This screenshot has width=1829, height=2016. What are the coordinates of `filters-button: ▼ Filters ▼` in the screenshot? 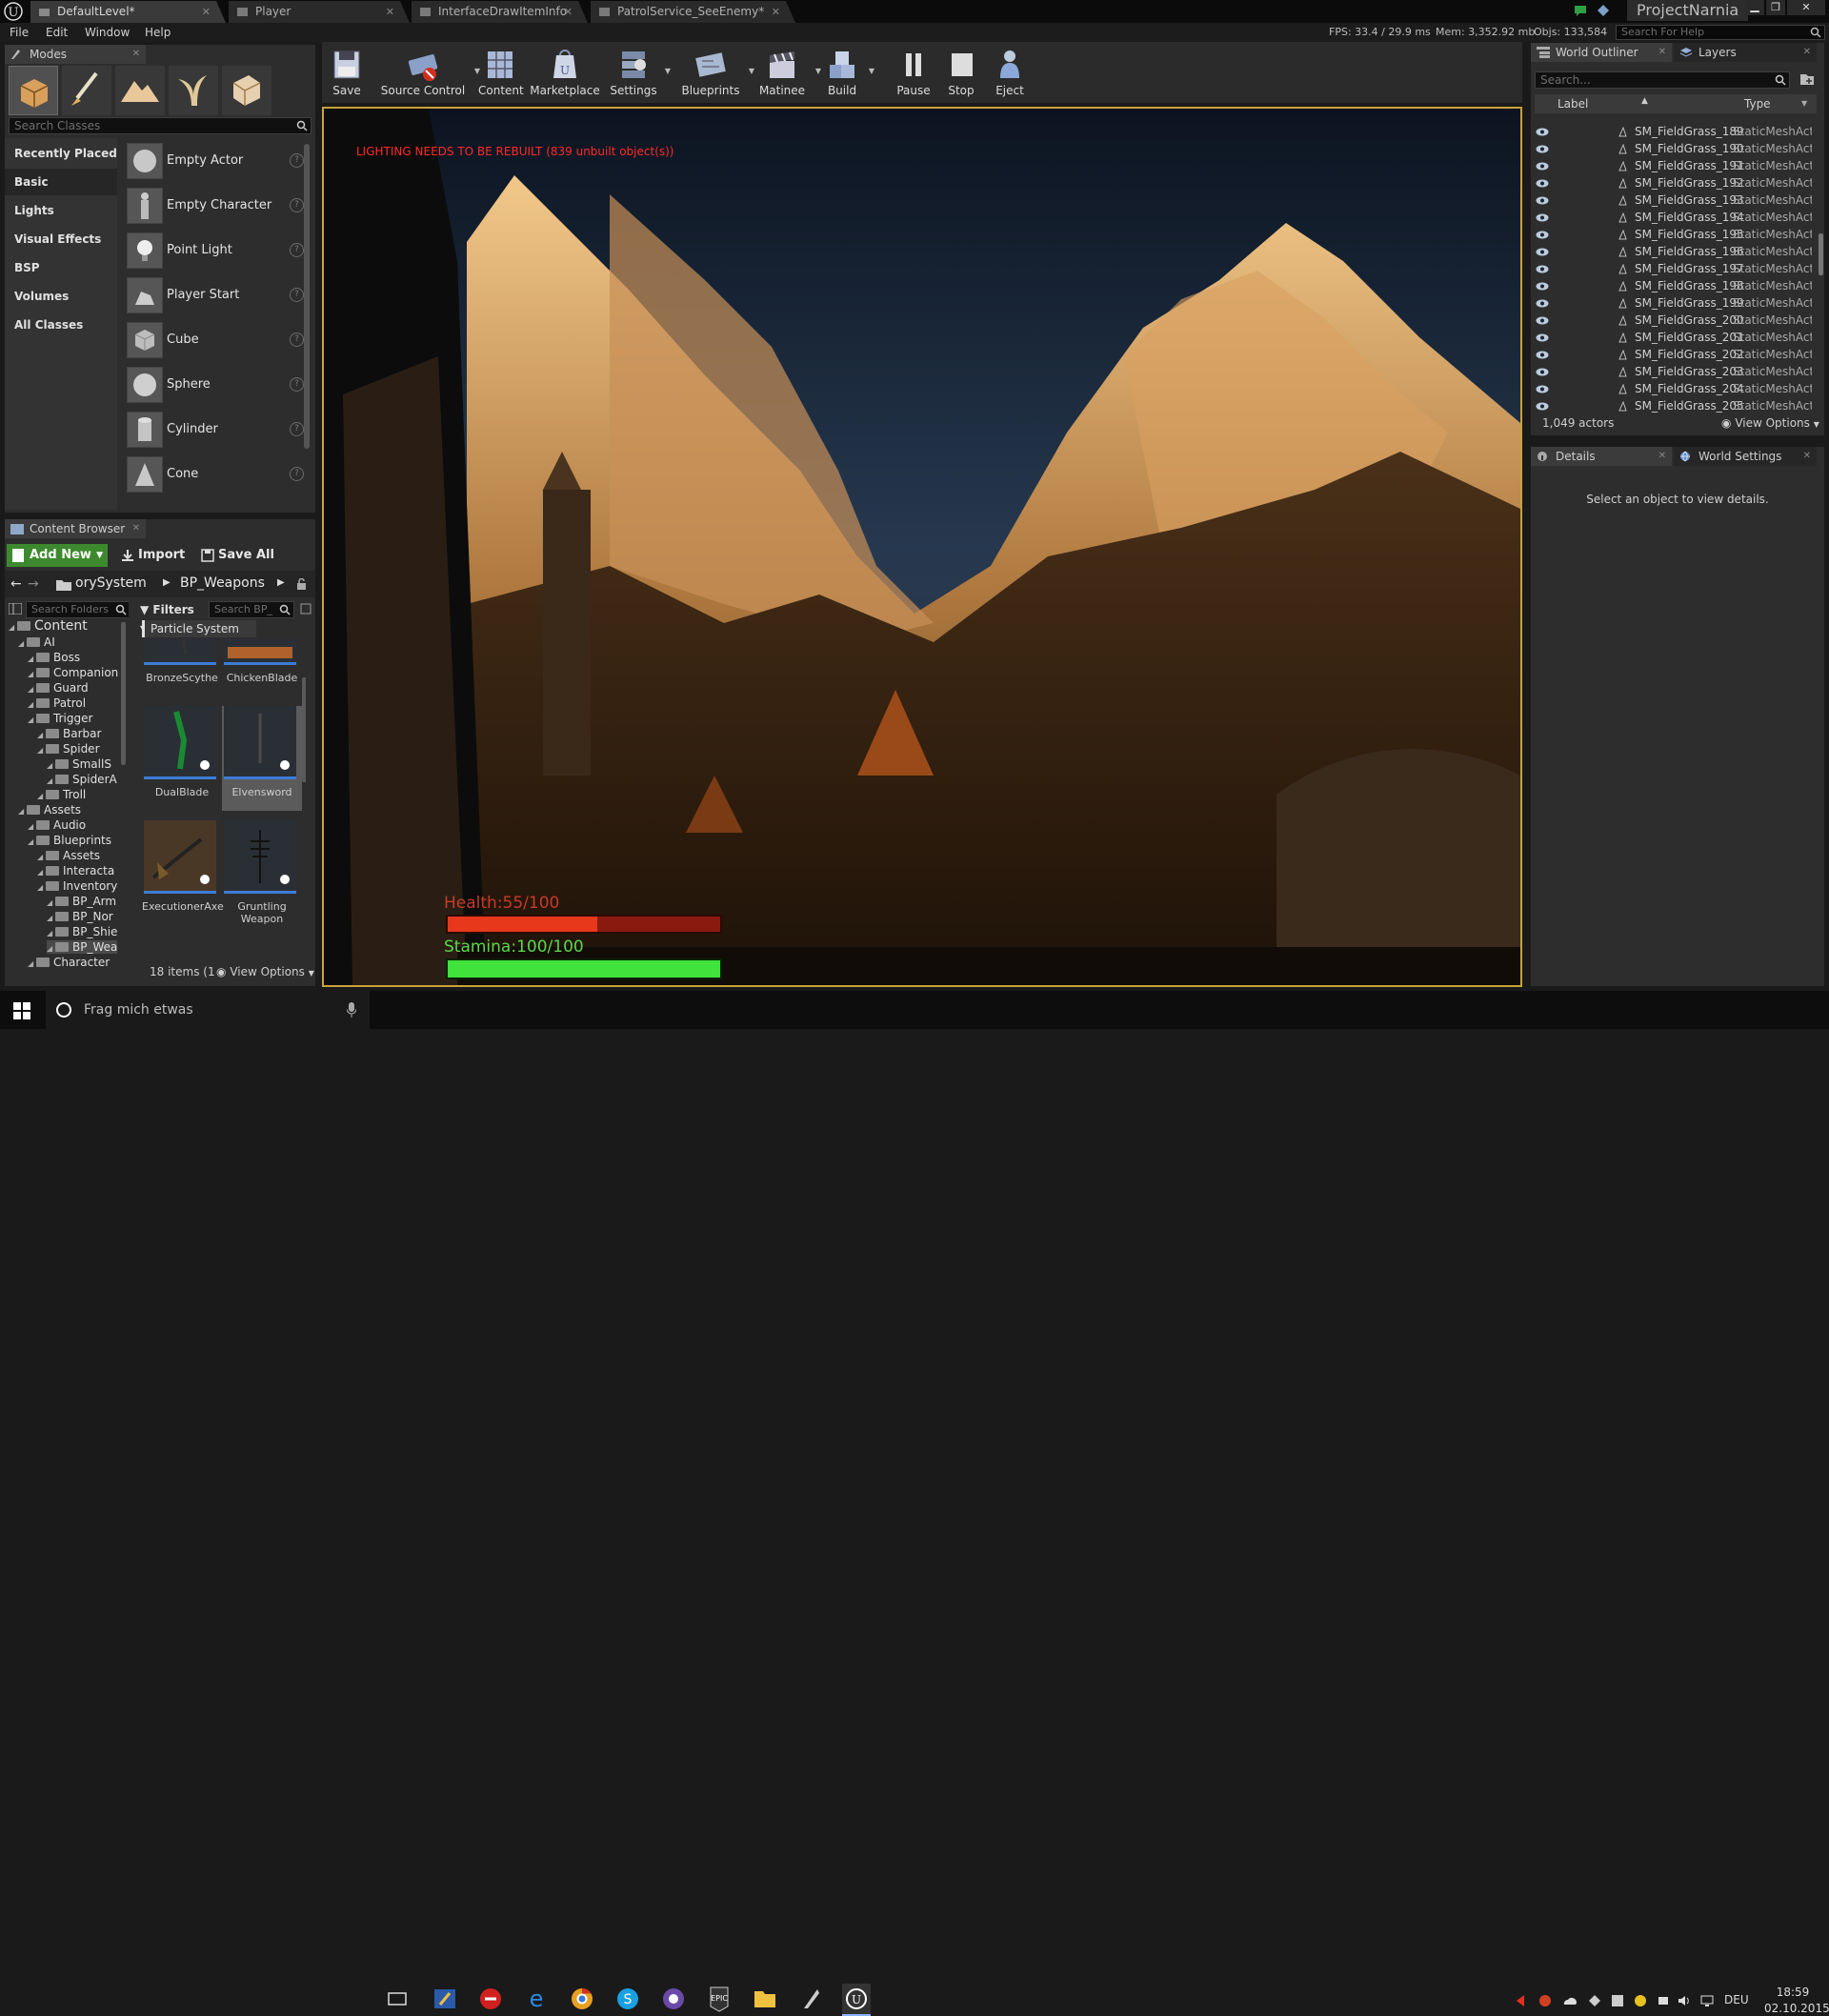 It's located at (168, 617).